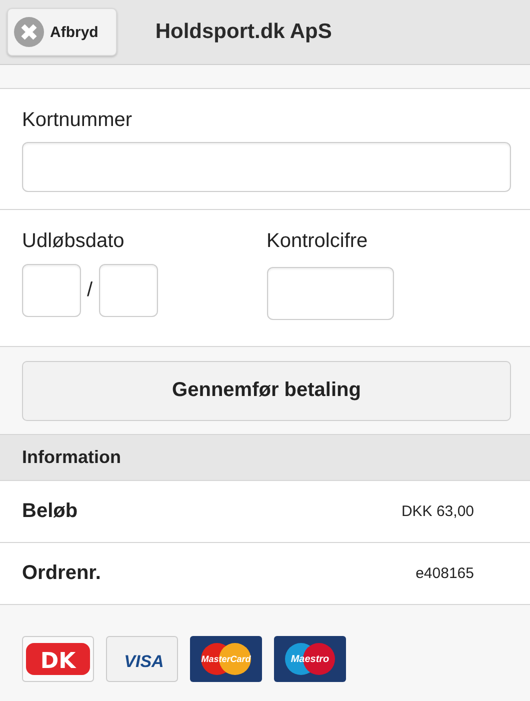 This screenshot has height=701, width=530. I want to click on page-title: Holdsport.dk ApS, so click(243, 32).